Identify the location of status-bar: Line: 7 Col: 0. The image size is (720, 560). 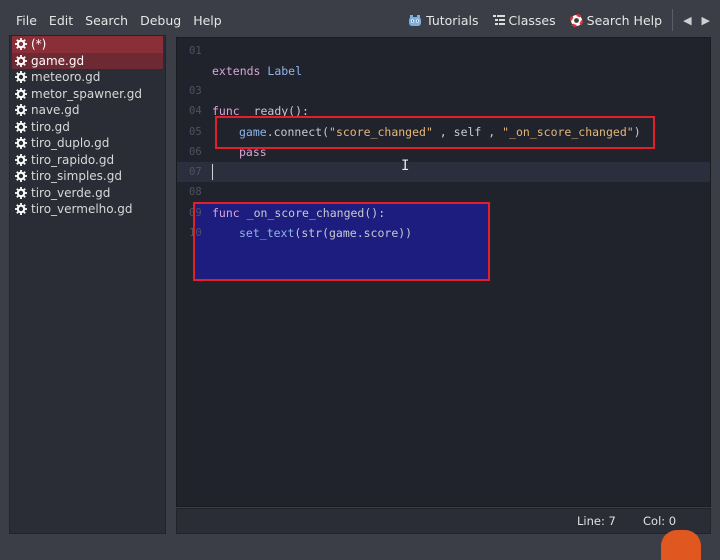
(443, 521).